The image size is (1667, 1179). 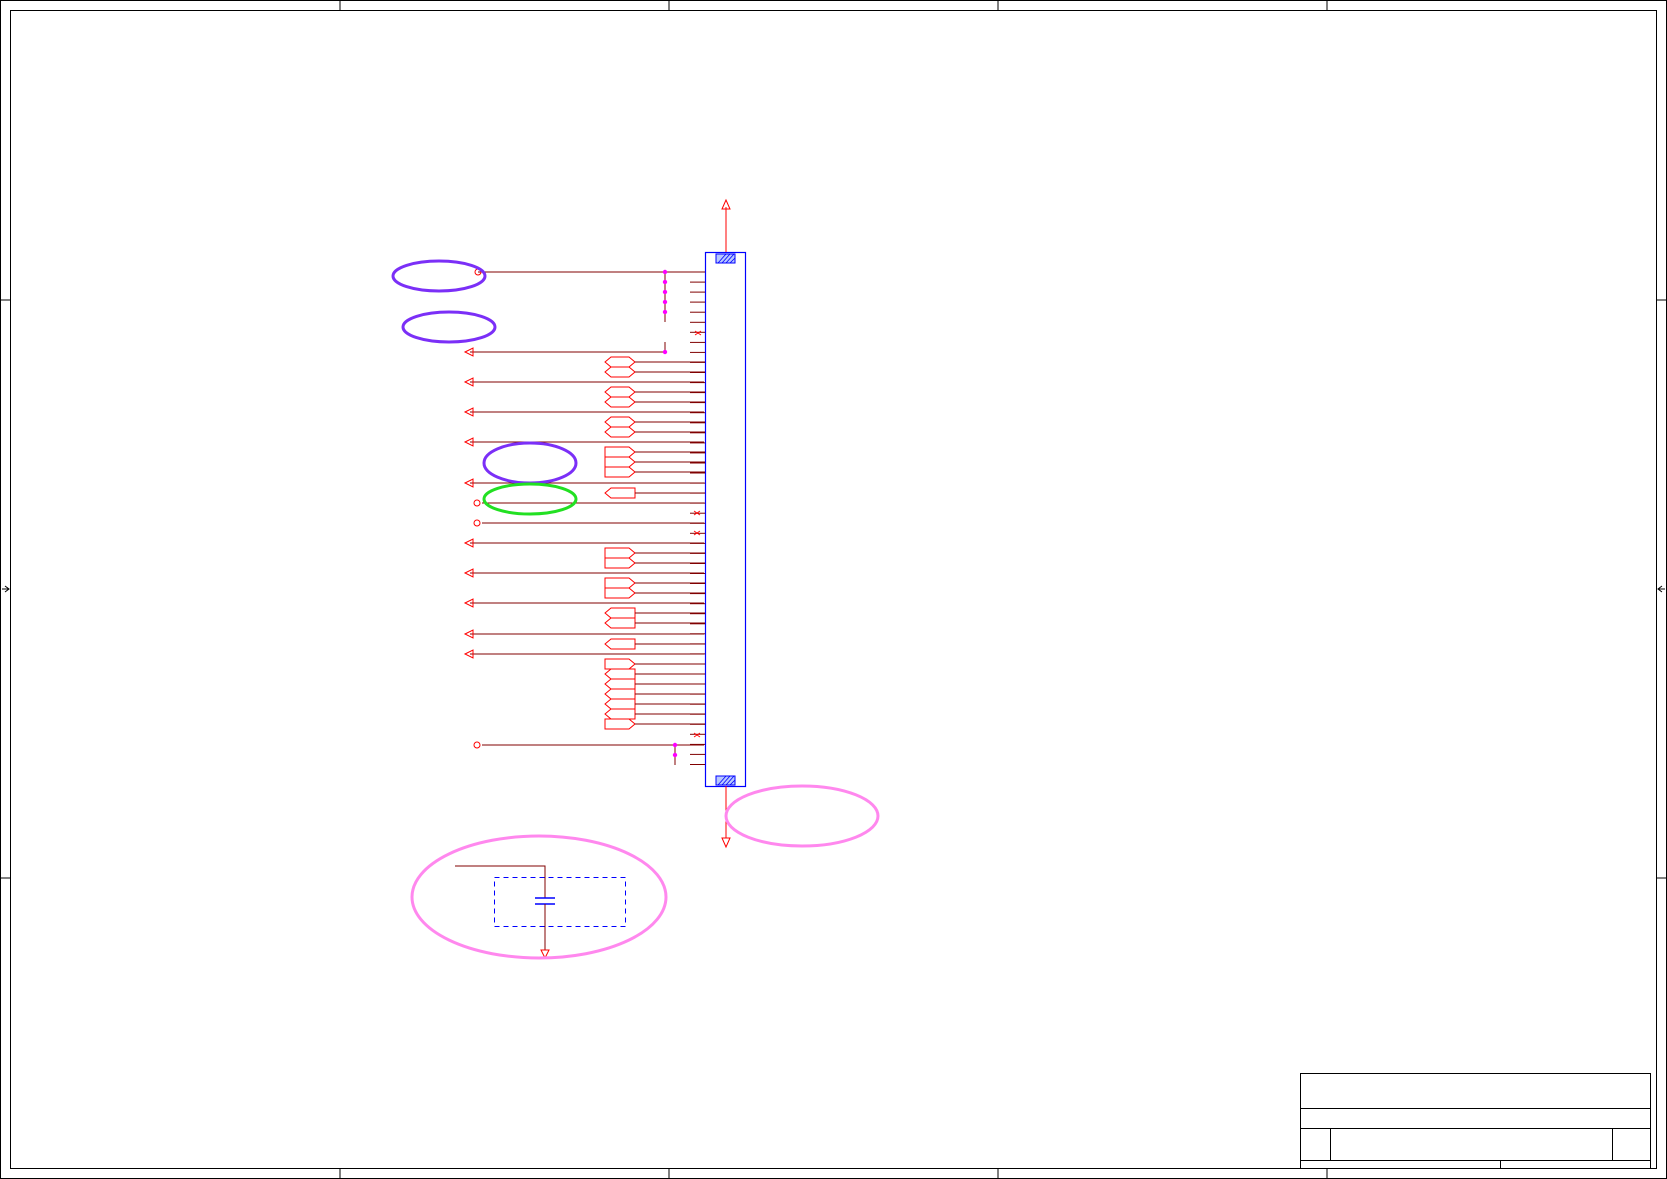 I want to click on capacitor-circuit, so click(x=540, y=912).